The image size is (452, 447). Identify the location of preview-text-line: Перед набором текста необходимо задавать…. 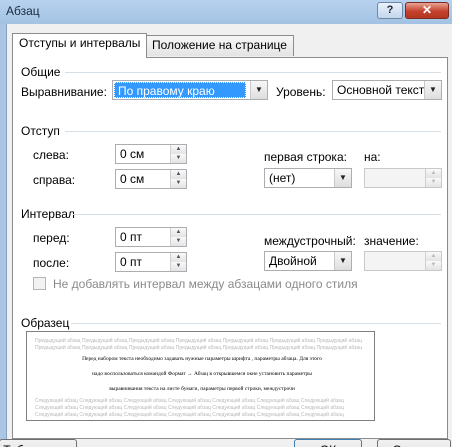
(202, 359).